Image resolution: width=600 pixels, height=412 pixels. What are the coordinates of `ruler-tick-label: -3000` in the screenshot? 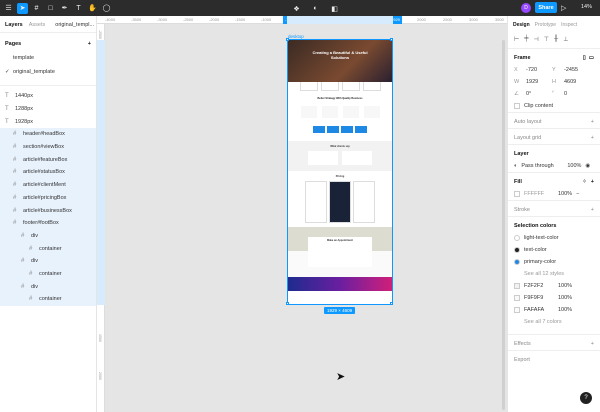 It's located at (162, 19).